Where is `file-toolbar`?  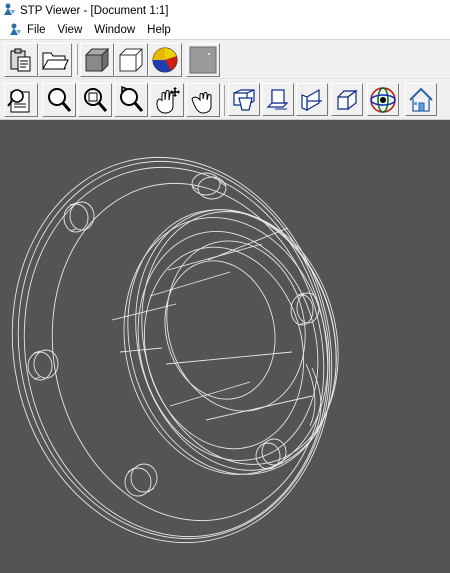
file-toolbar is located at coordinates (225, 58).